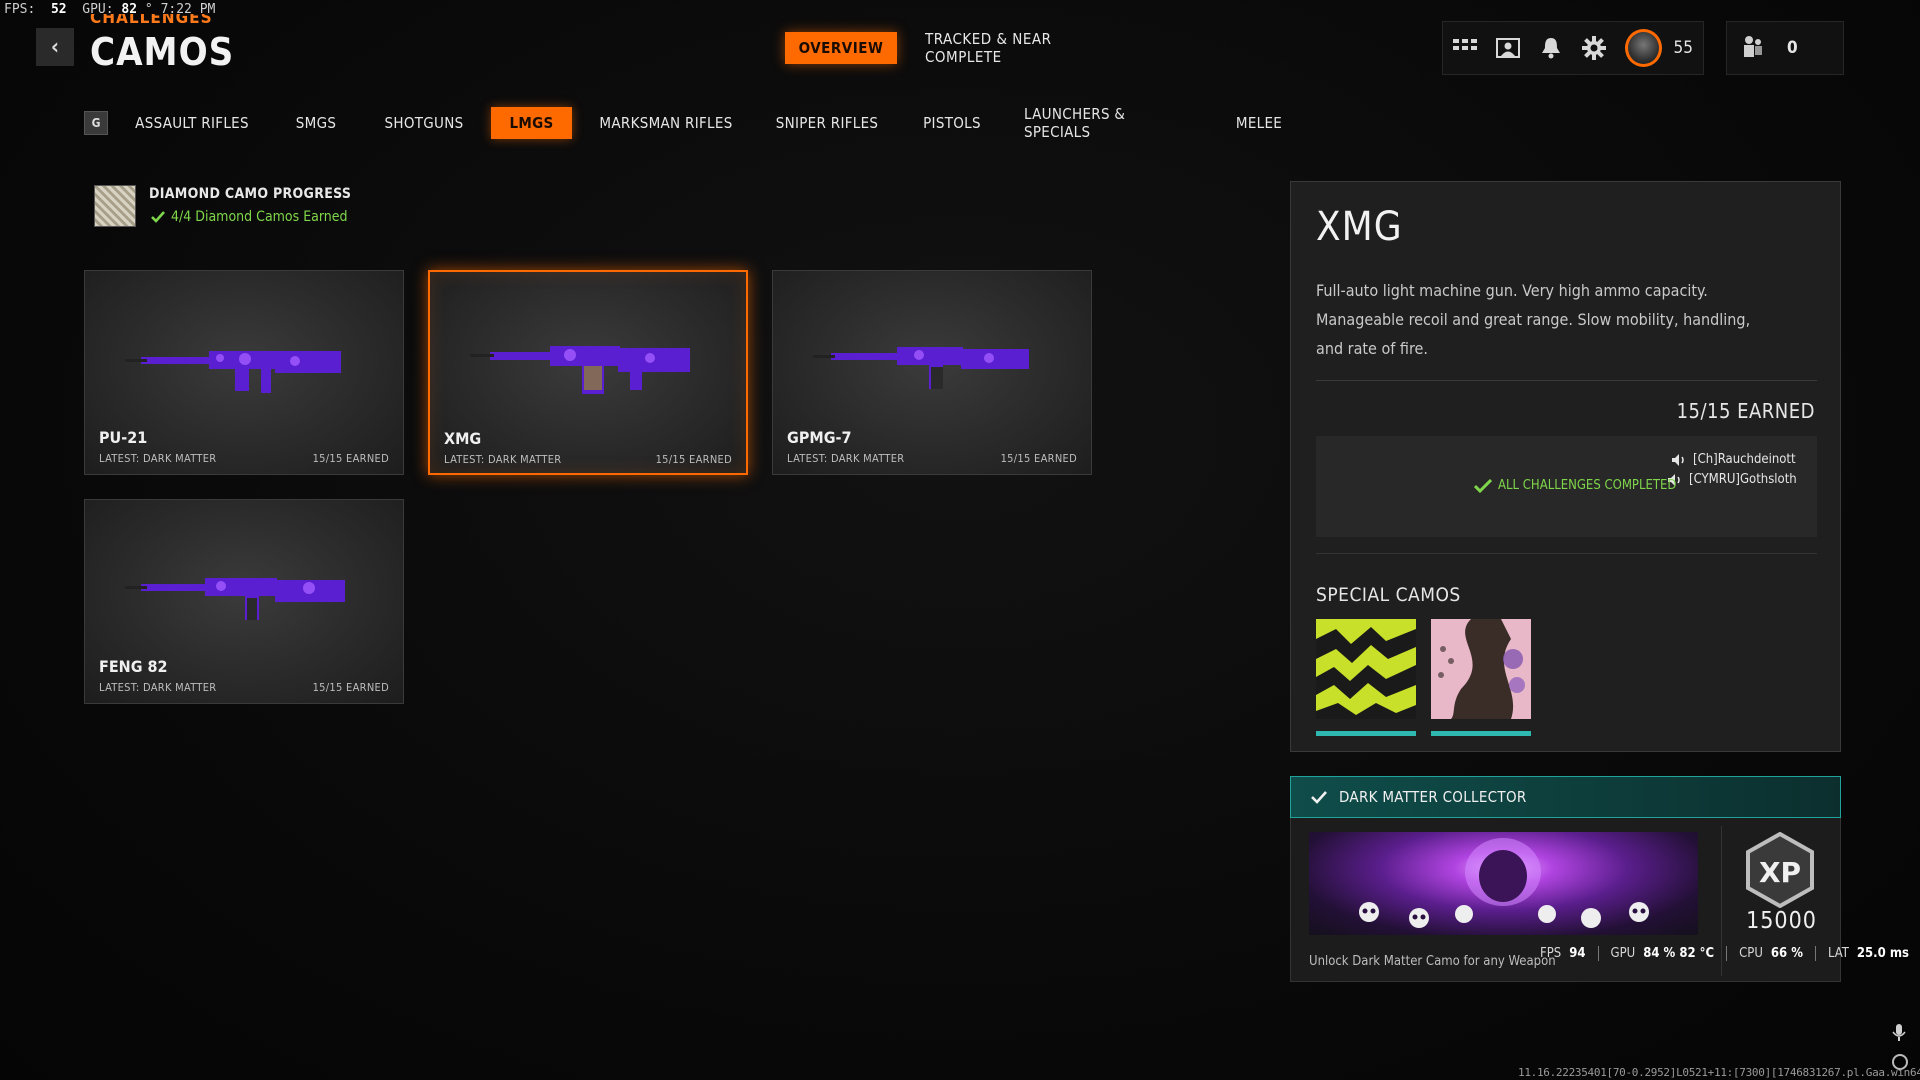  I want to click on tab-launchers-specials: LAUNCHERS & SPECIALS, so click(1109, 123).